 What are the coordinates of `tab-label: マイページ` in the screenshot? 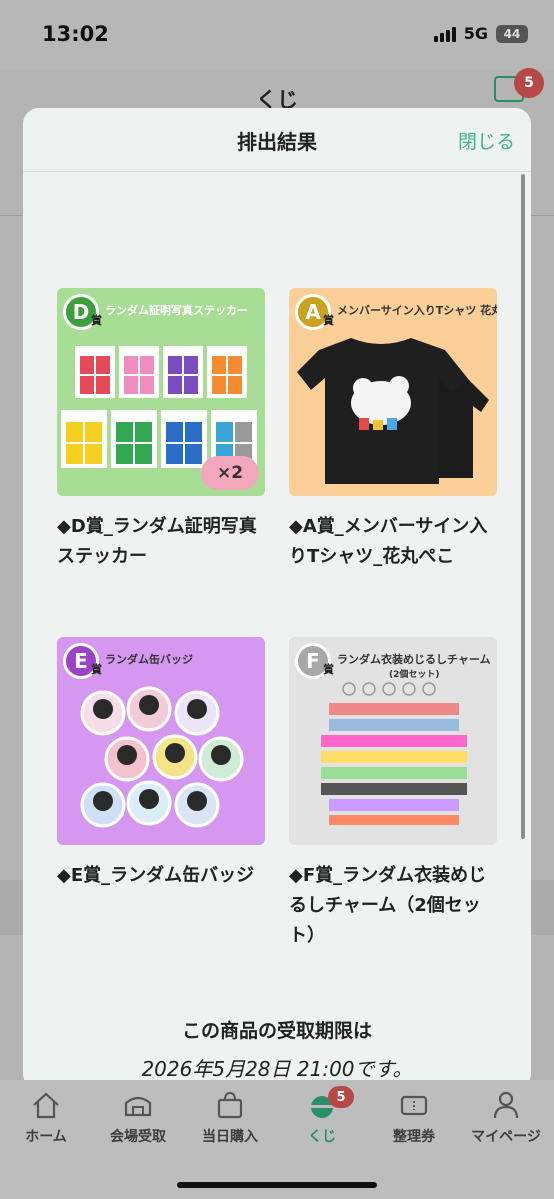 It's located at (506, 1137).